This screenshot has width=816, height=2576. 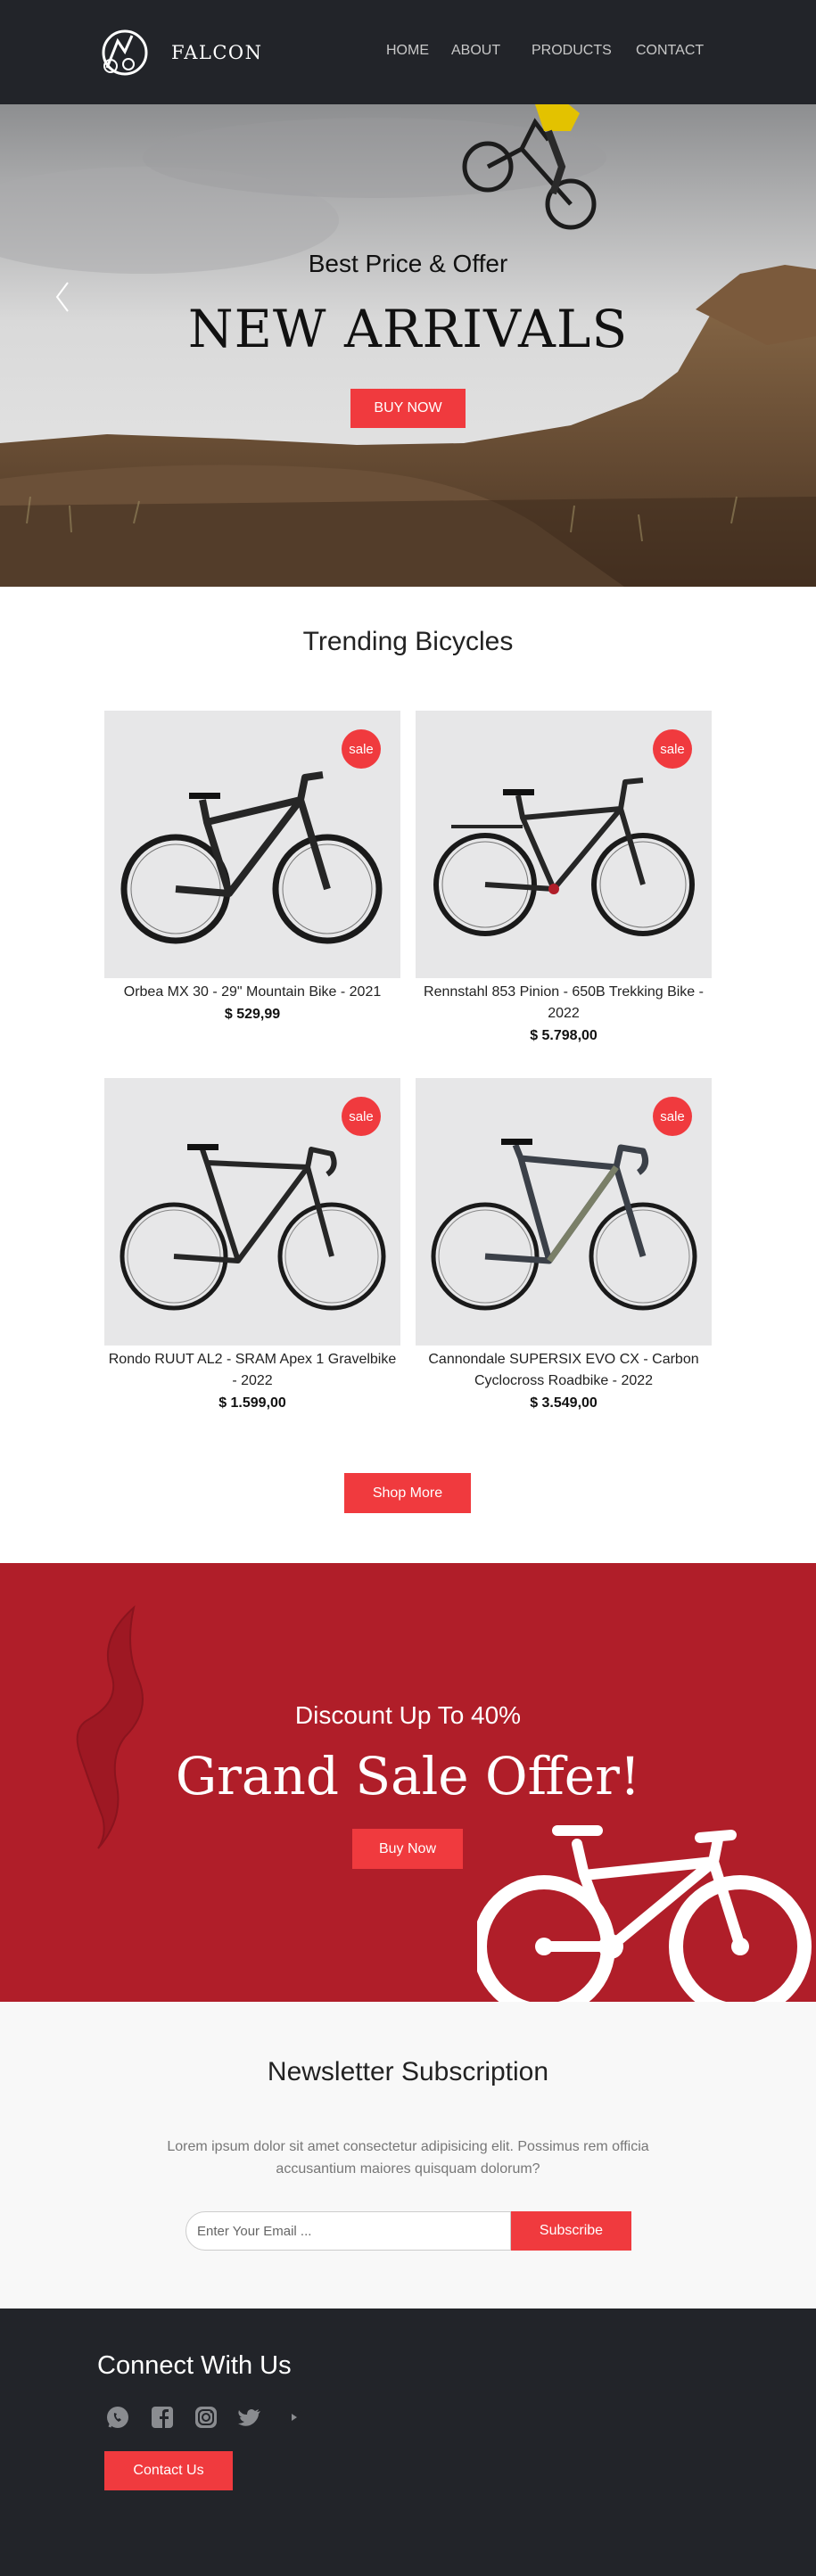 What do you see at coordinates (408, 408) in the screenshot?
I see `buy-now-button: BUY NOW` at bounding box center [408, 408].